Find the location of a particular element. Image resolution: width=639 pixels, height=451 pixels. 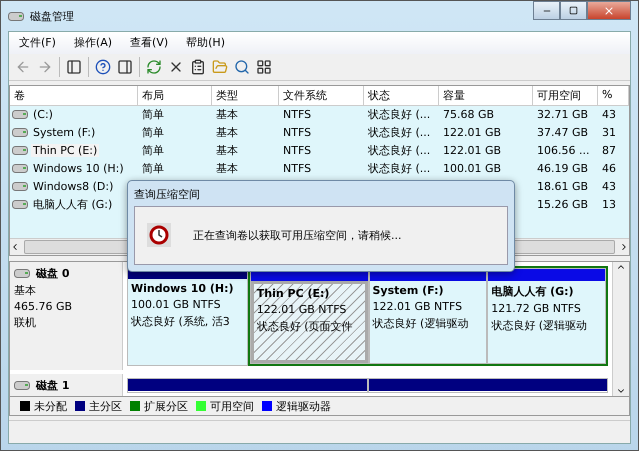

disk-name: 磁盘 1 is located at coordinates (68, 386).